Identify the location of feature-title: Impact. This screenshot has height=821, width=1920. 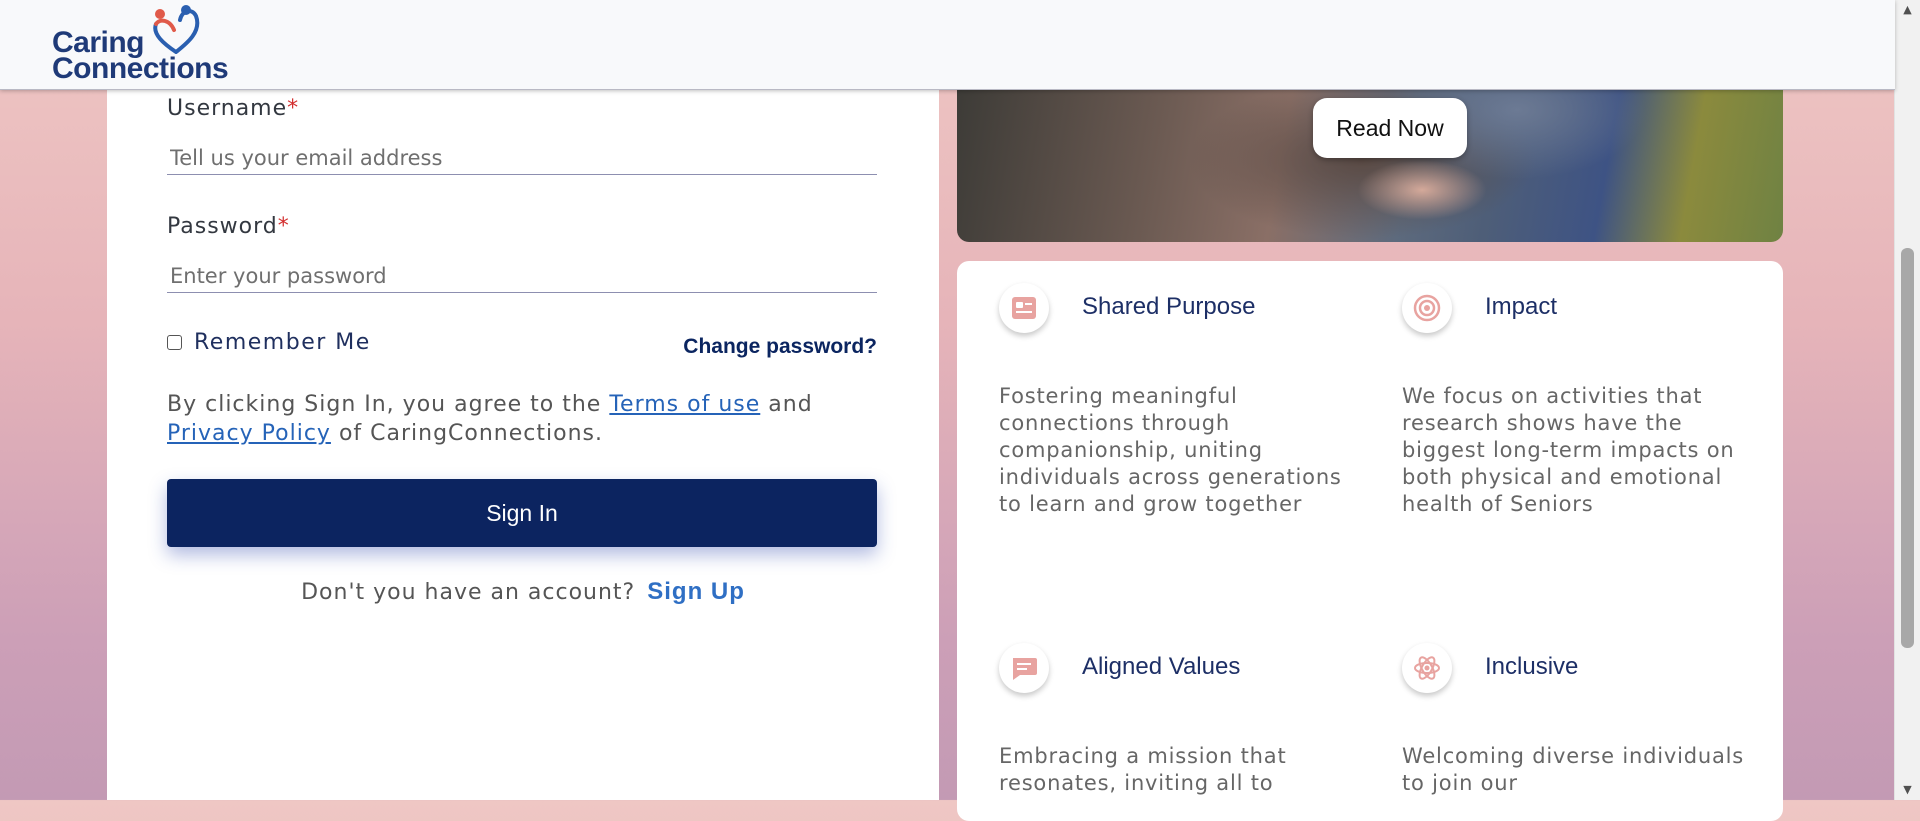
(1521, 306).